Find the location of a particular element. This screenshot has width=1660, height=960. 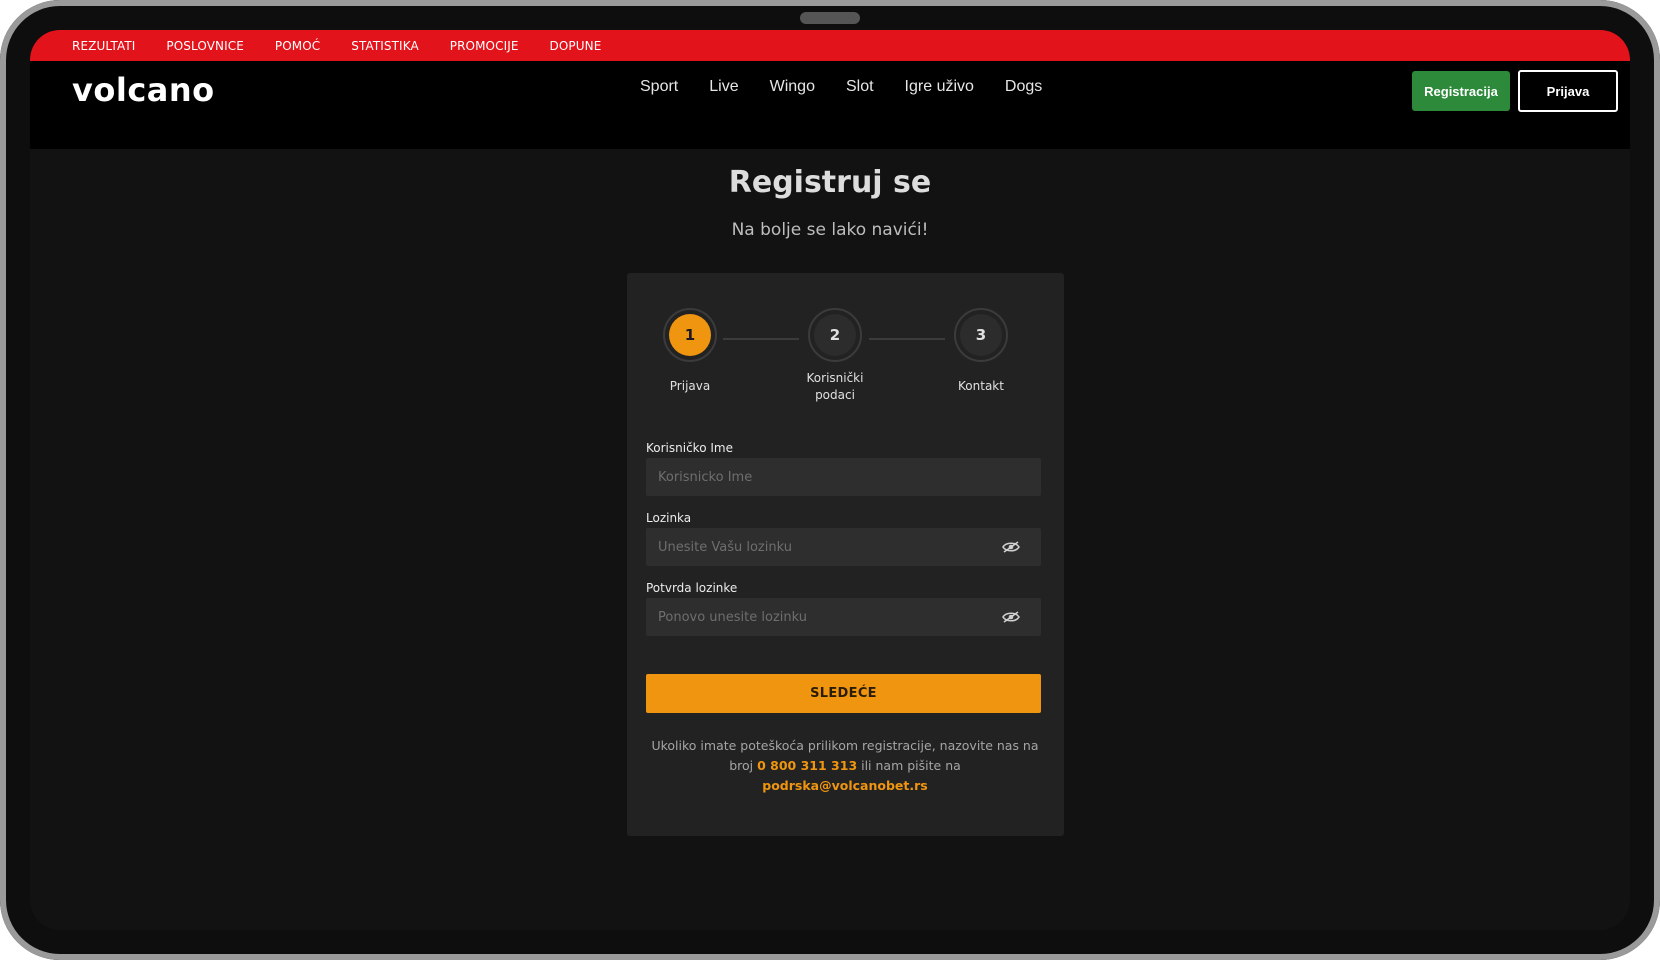

volcano-logo: volcano is located at coordinates (143, 90).